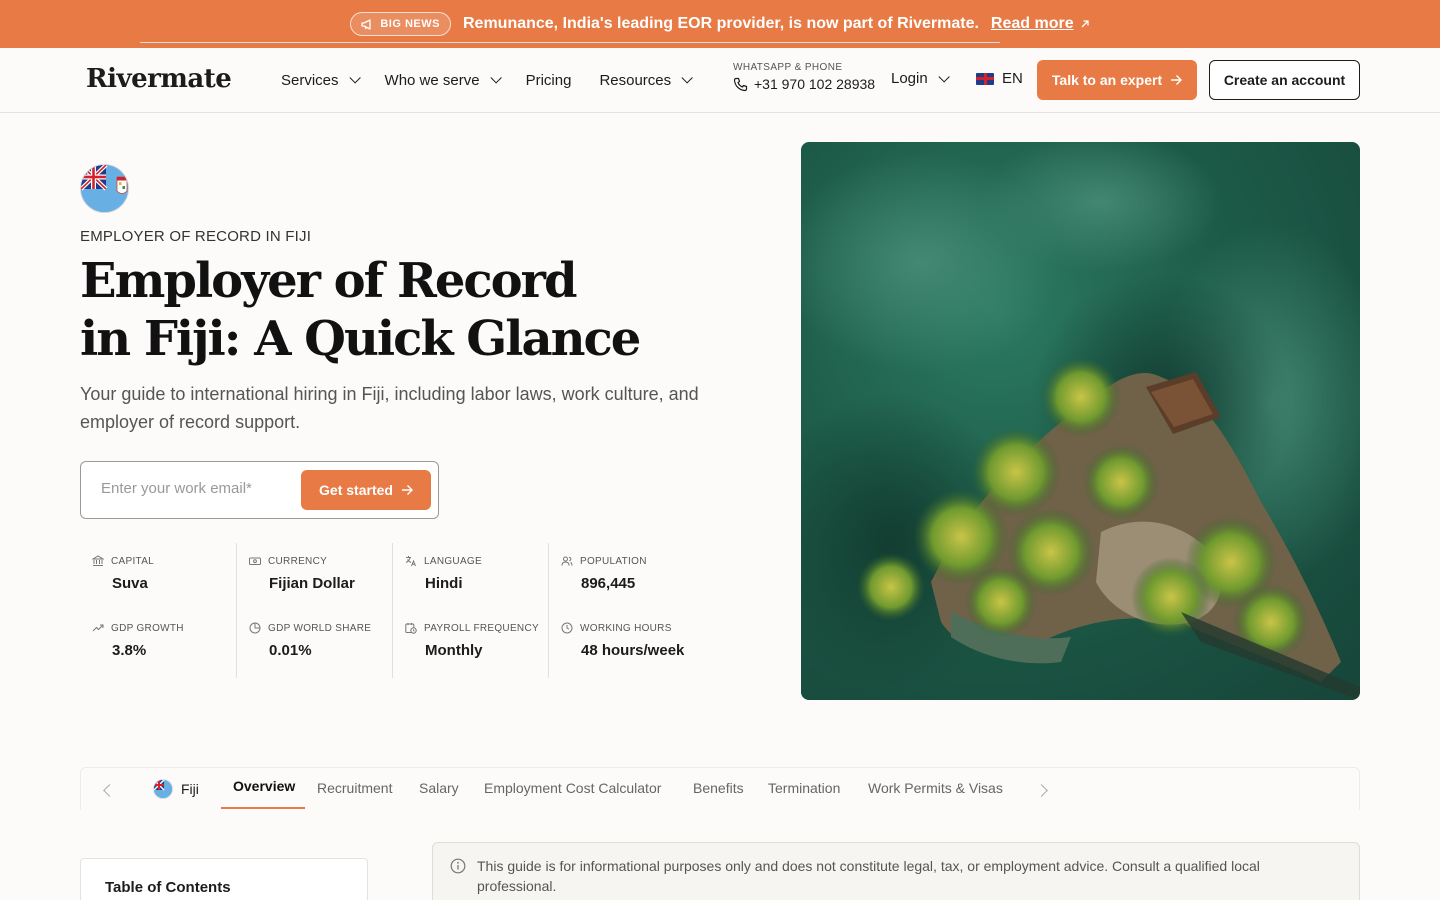 The height and width of the screenshot is (900, 1440). Describe the element at coordinates (329, 281) in the screenshot. I see `title-line-1: Employer of Record` at that location.